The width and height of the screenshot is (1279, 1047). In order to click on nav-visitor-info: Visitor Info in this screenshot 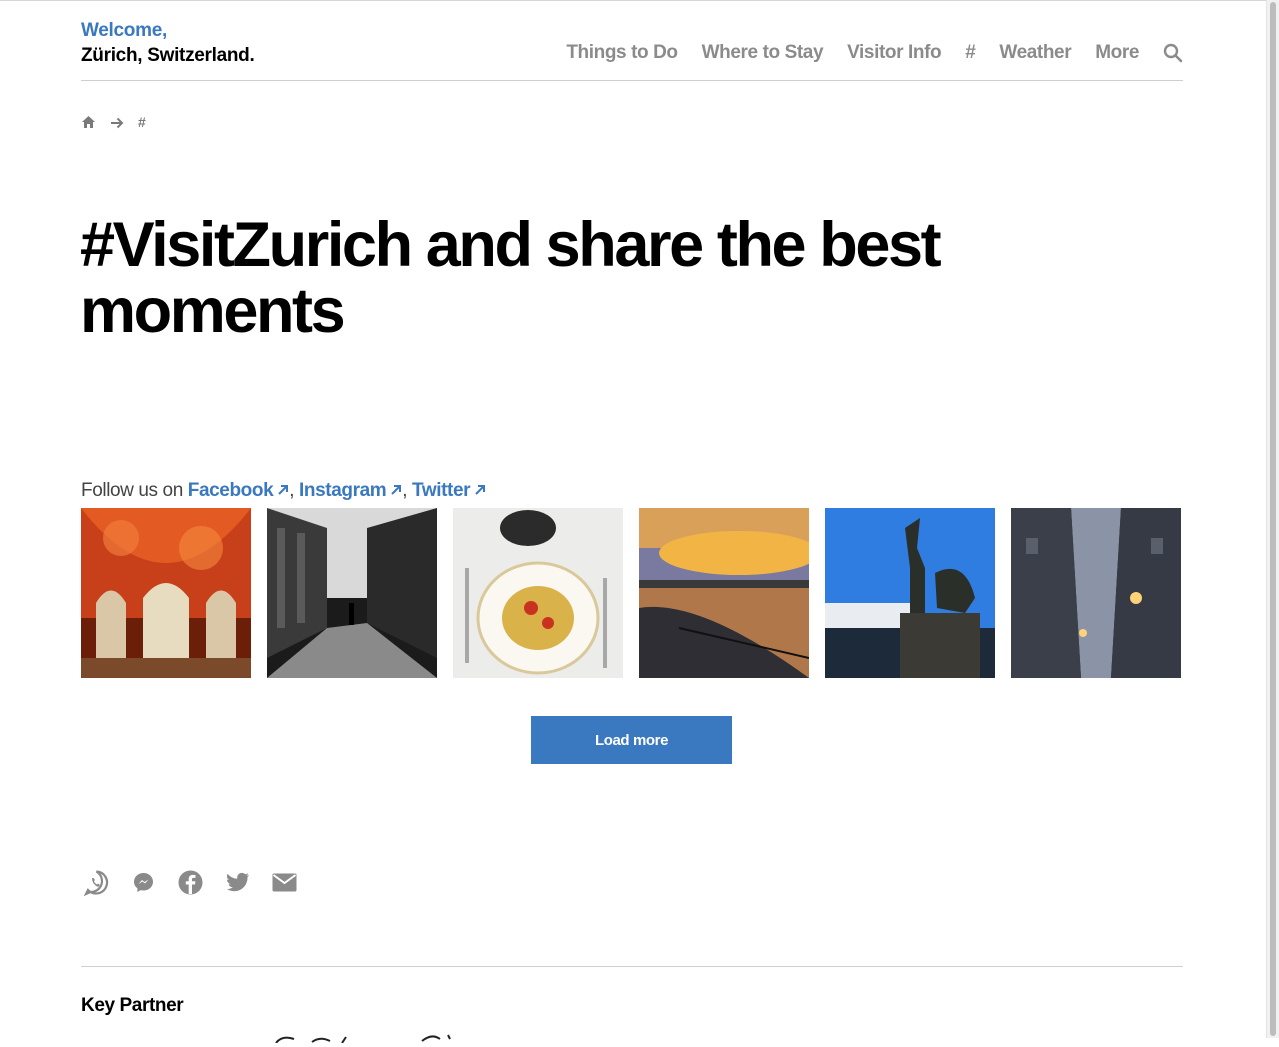, I will do `click(894, 53)`.